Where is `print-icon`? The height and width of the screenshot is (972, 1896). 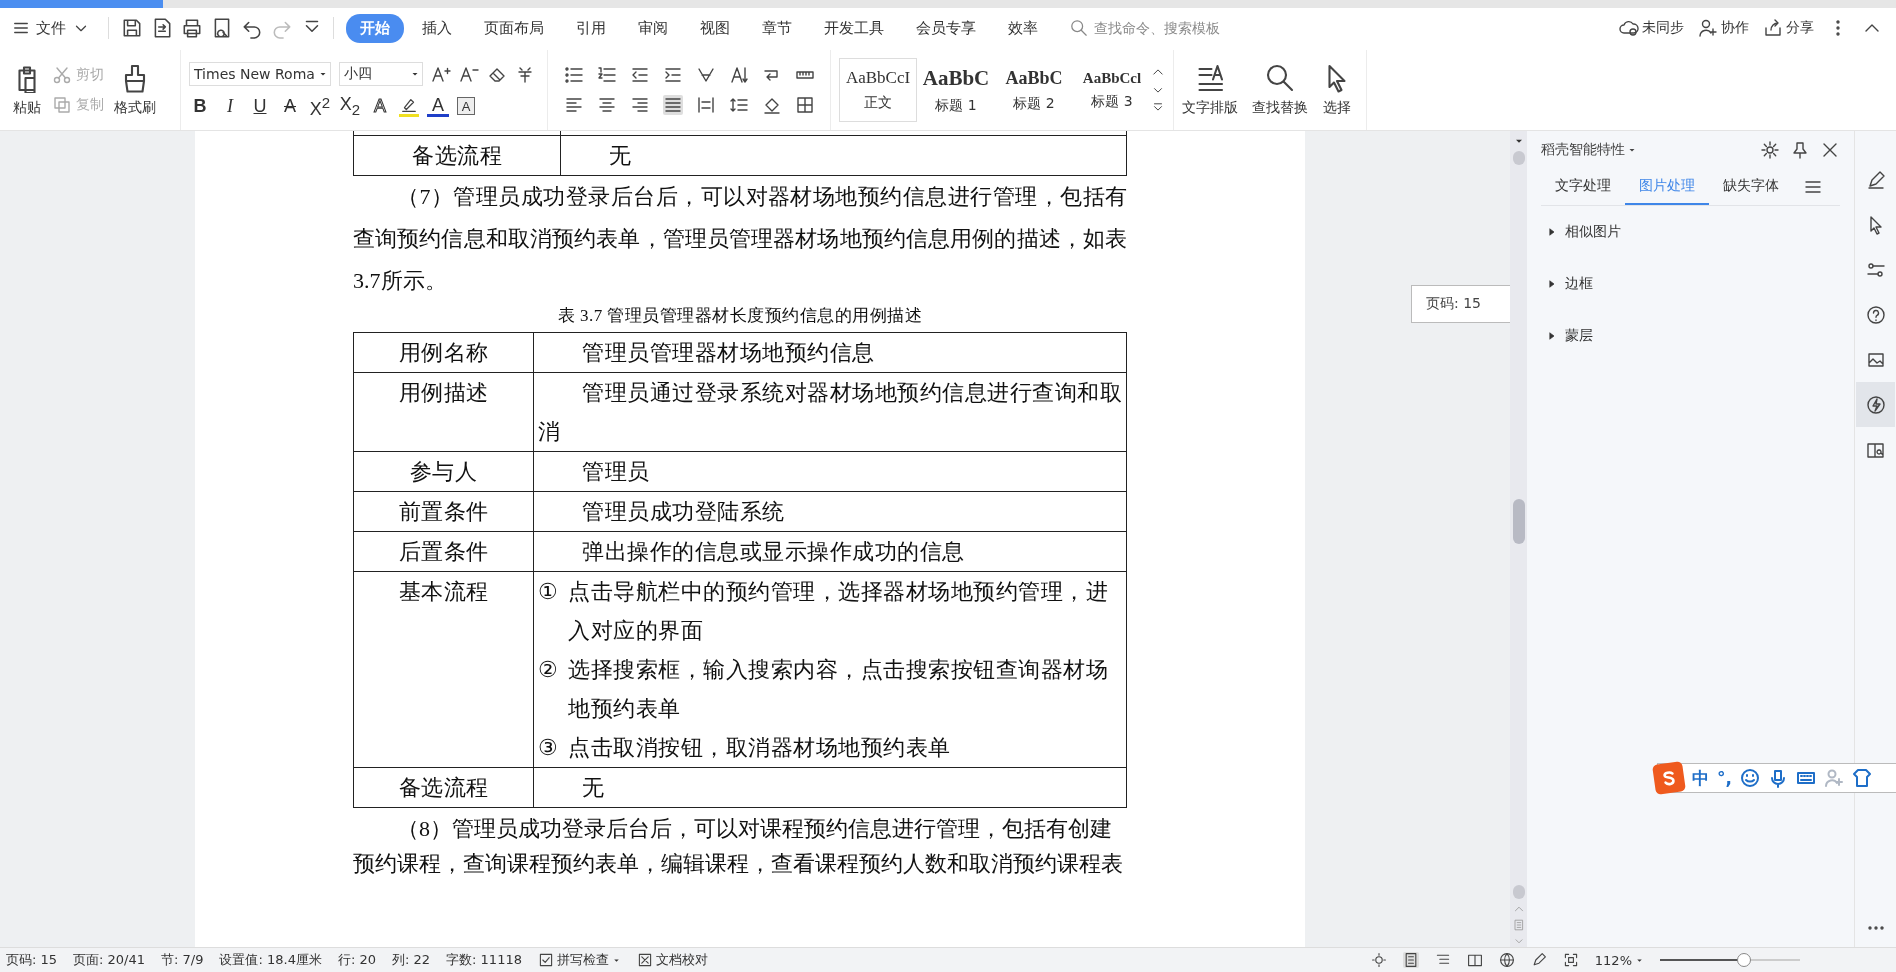 print-icon is located at coordinates (192, 28).